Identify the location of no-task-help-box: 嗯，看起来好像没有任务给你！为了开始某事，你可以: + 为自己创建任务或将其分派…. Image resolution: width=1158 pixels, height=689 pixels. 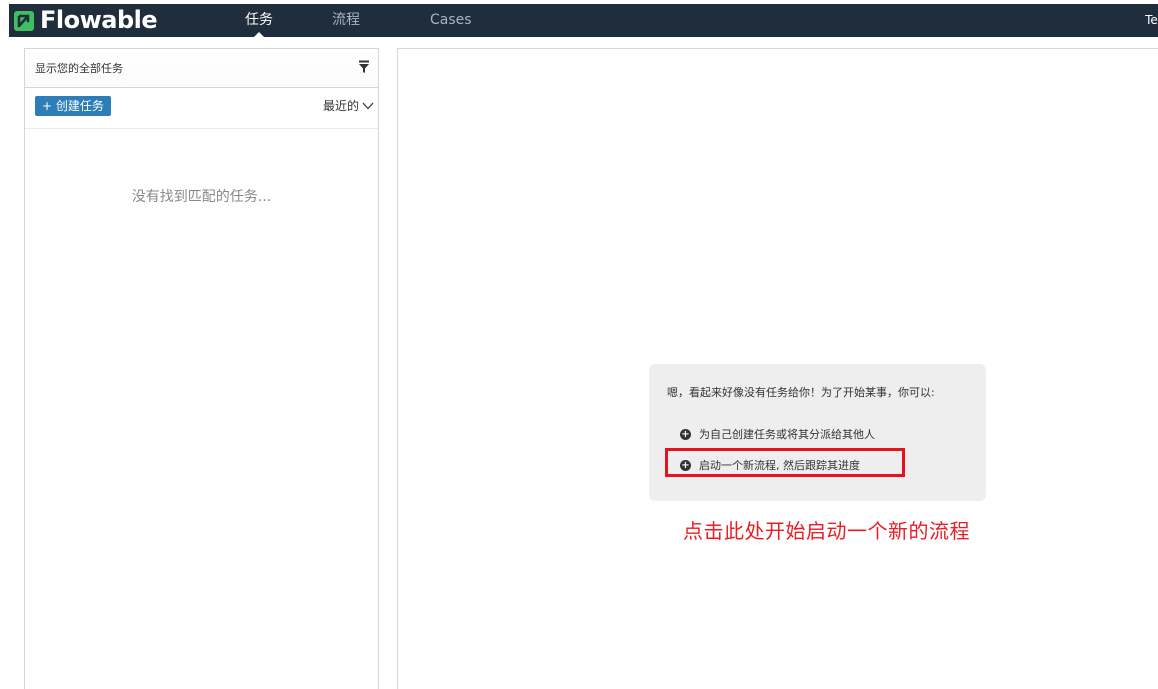
(817, 432).